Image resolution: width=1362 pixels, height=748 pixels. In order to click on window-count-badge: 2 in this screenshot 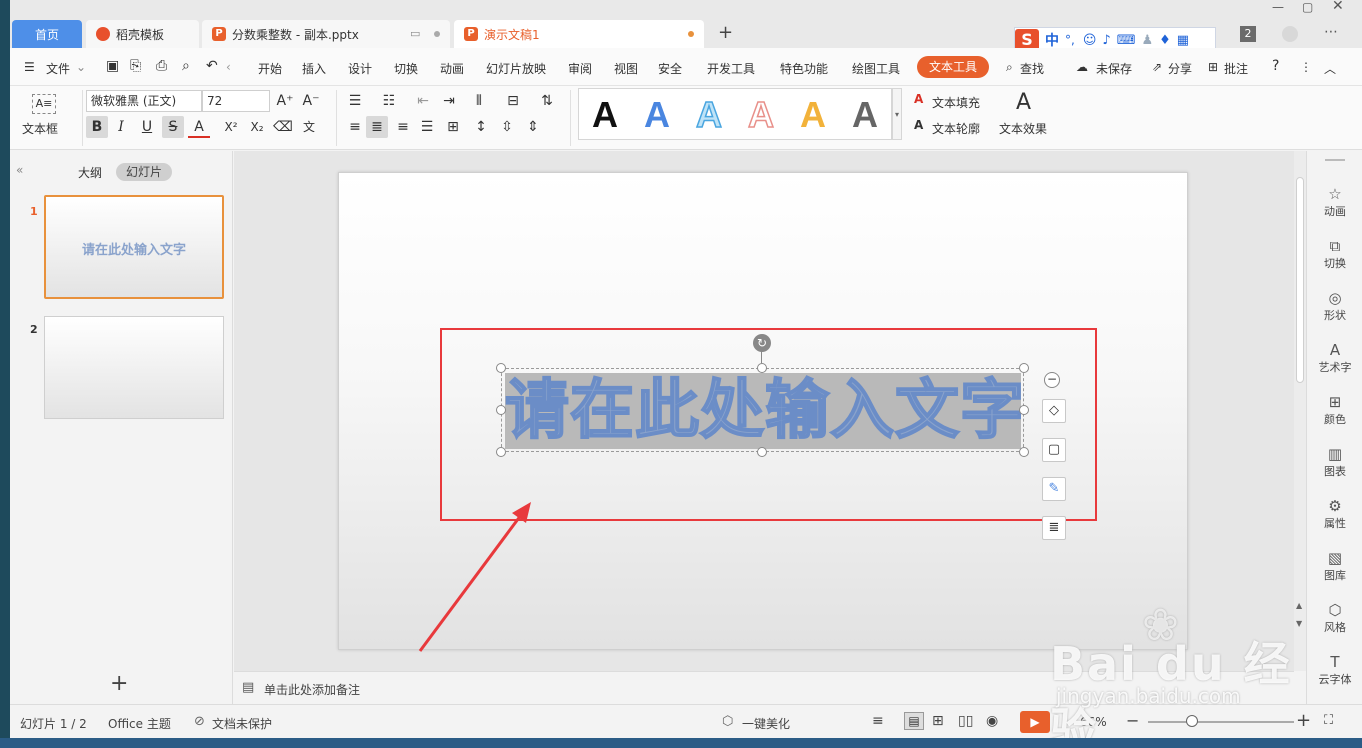, I will do `click(1248, 34)`.